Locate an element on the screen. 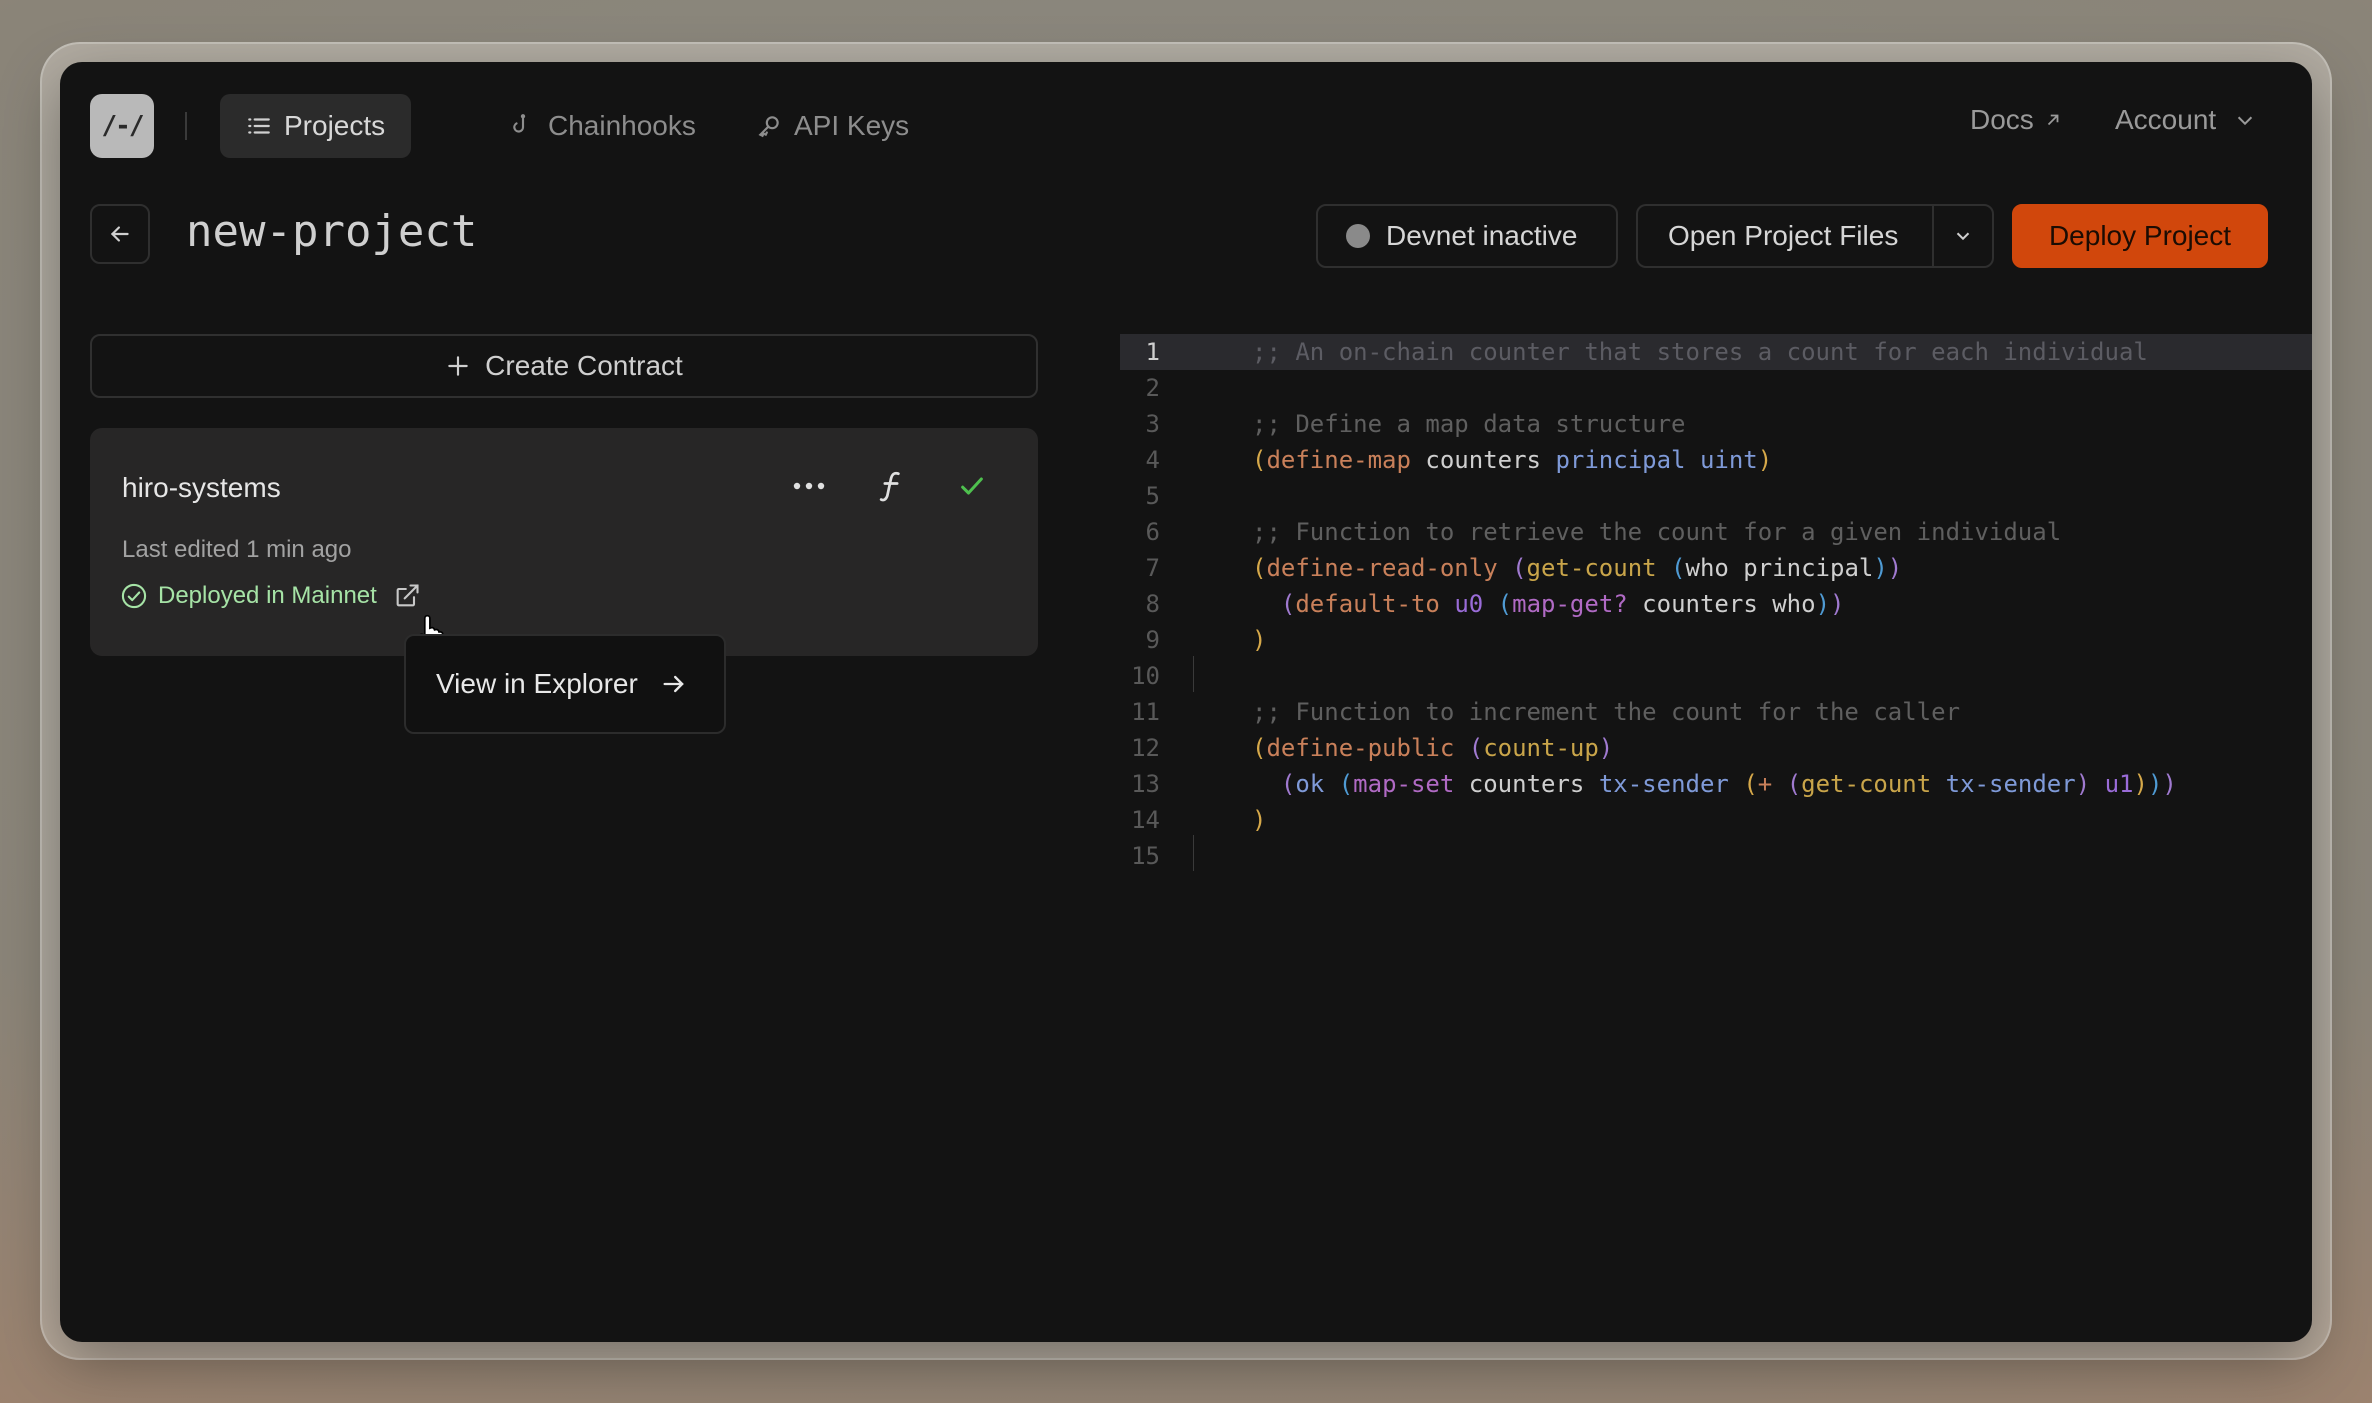 Image resolution: width=2372 pixels, height=1403 pixels. code-line: 3 ;; Define a map data structure is located at coordinates (1716, 424).